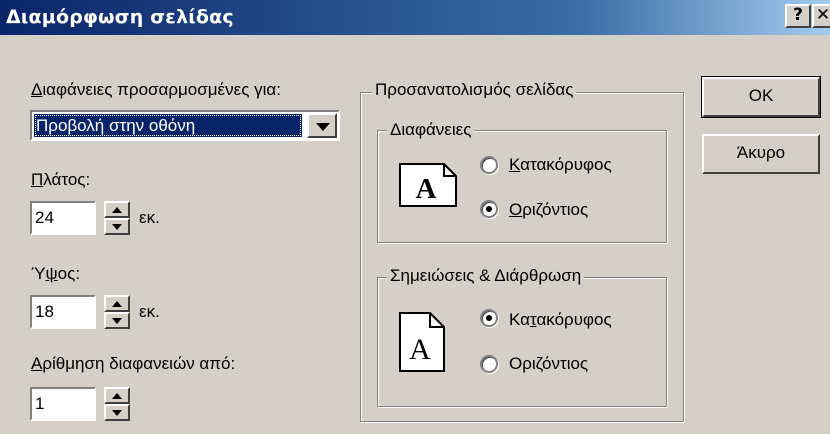 Image resolution: width=830 pixels, height=434 pixels. I want to click on height-input: 18, so click(63, 312).